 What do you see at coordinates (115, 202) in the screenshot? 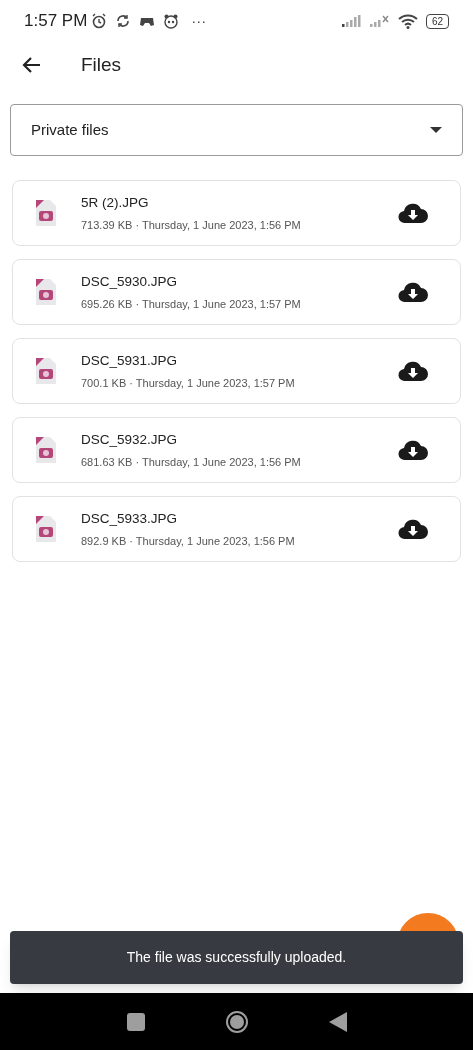
I see `file-name: 5R (2).JPG` at bounding box center [115, 202].